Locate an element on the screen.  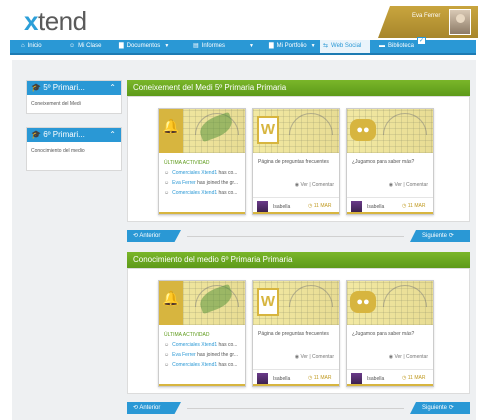
word-document-icon: W is located at coordinates (268, 302).